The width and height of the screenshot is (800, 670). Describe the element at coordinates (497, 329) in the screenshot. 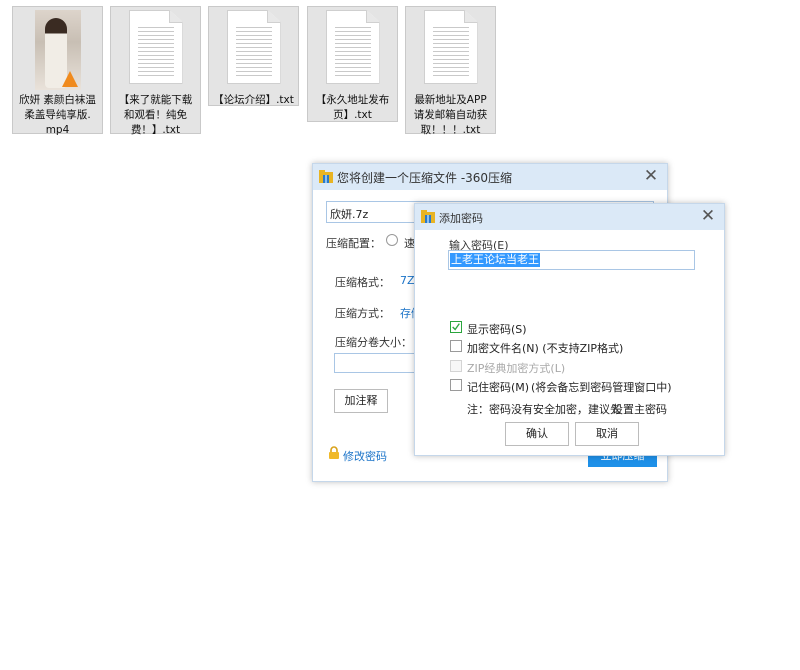

I see `show-password-label: 显示密码(S)` at that location.